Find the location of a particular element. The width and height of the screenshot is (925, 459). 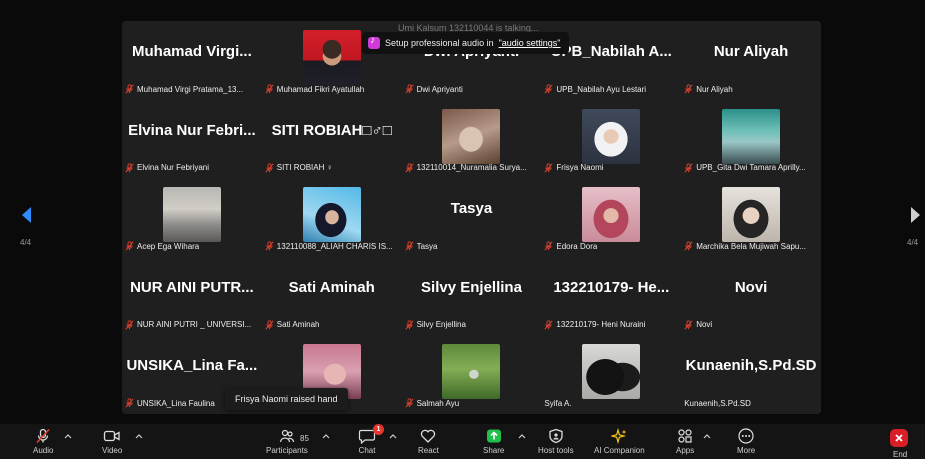

chat-label: Chat is located at coordinates (367, 450).